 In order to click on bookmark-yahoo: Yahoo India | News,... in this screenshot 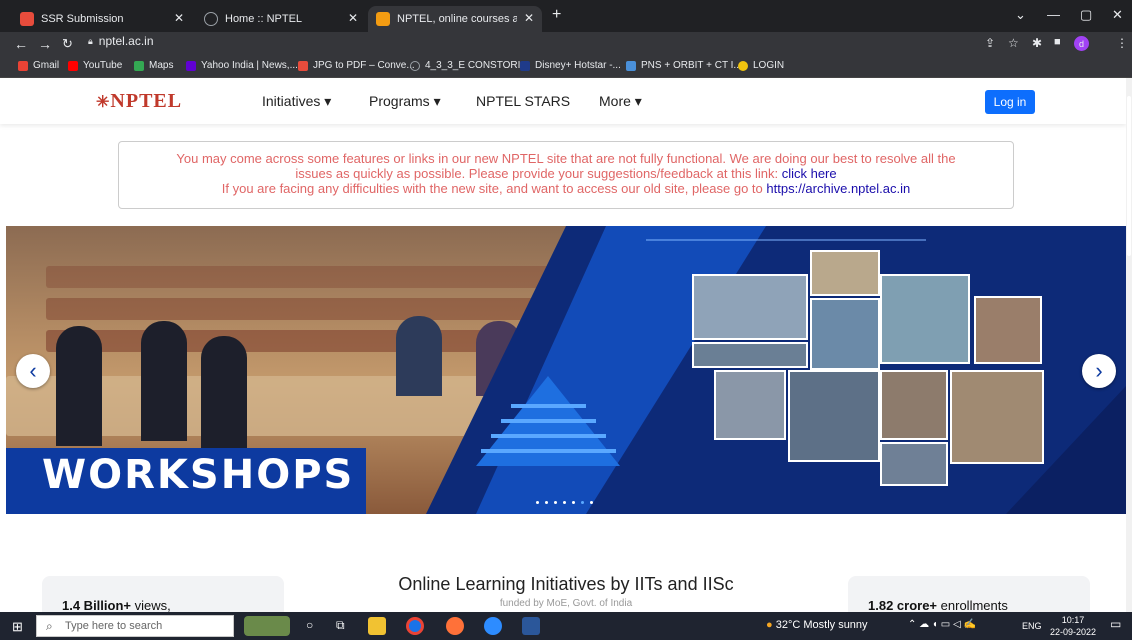, I will do `click(242, 65)`.